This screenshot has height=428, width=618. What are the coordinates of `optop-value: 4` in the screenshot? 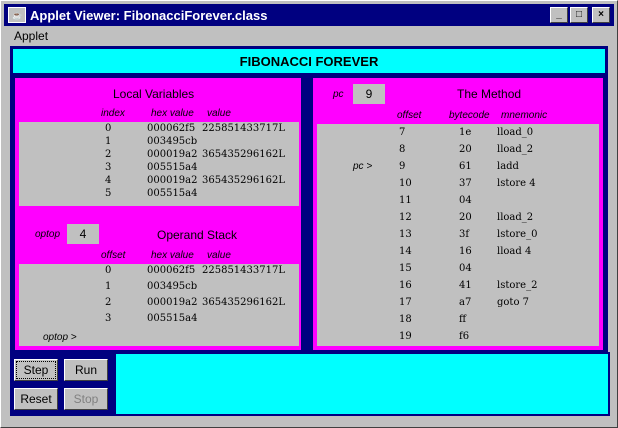 It's located at (83, 234).